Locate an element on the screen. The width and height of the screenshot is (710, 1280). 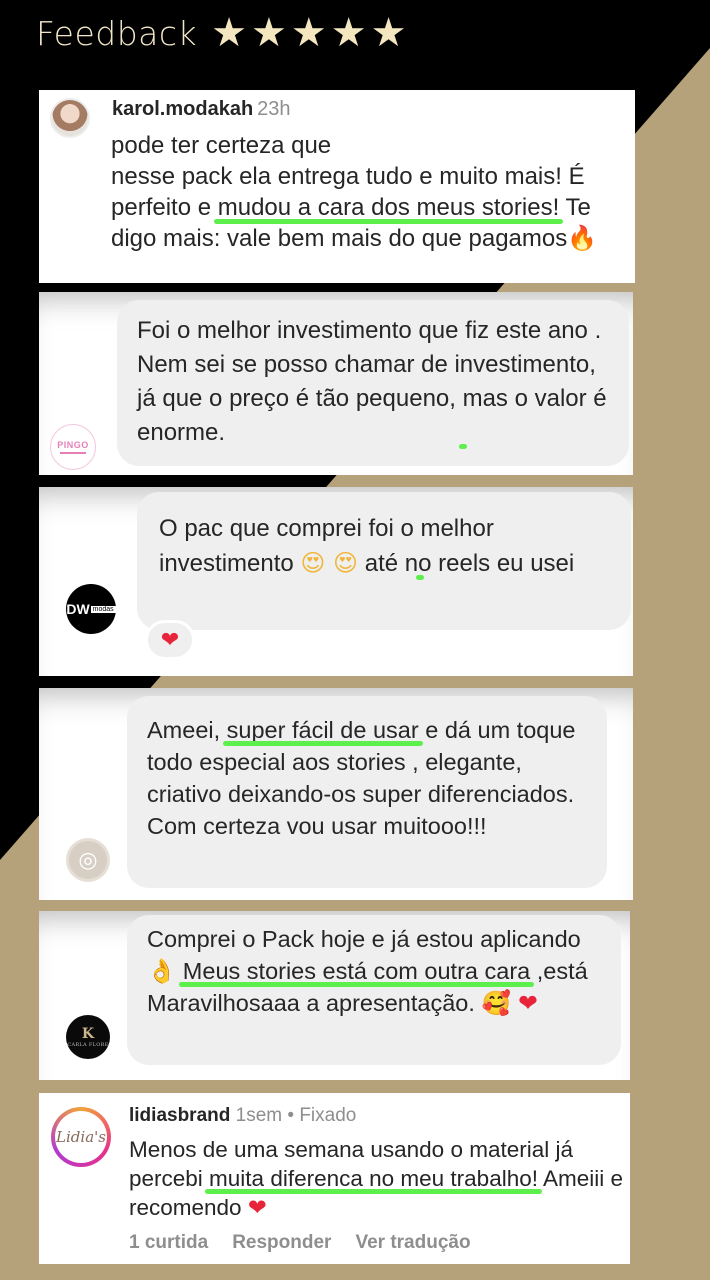
highlighted-text: Meus stories está com outra cara is located at coordinates (356, 971).